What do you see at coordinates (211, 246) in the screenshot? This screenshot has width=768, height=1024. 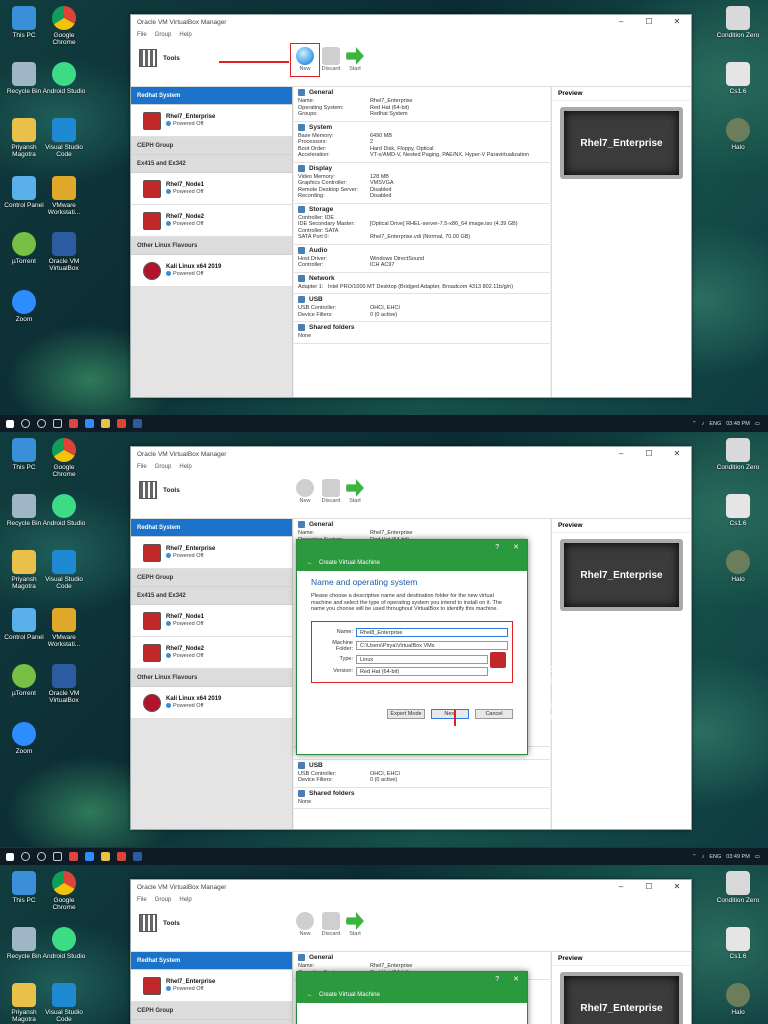 I see `group-other-linux: Other Linux Flavours` at bounding box center [211, 246].